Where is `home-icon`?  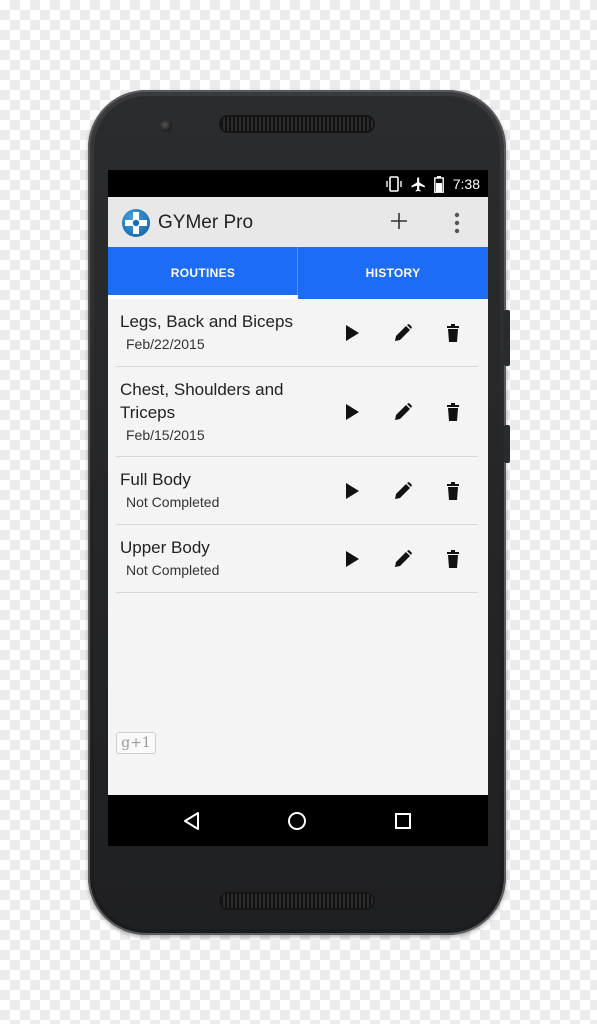
home-icon is located at coordinates (297, 821).